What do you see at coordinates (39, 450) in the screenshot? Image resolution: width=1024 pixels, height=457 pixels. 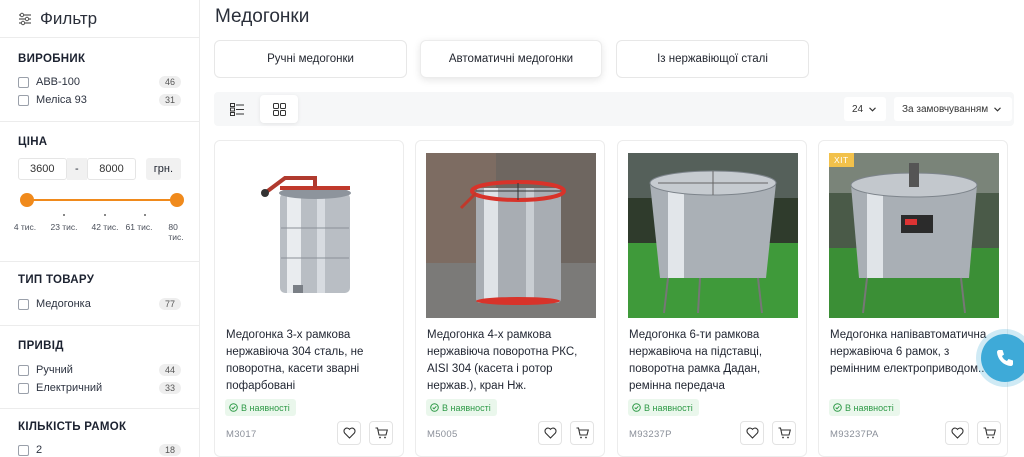 I see `option-label: 2` at bounding box center [39, 450].